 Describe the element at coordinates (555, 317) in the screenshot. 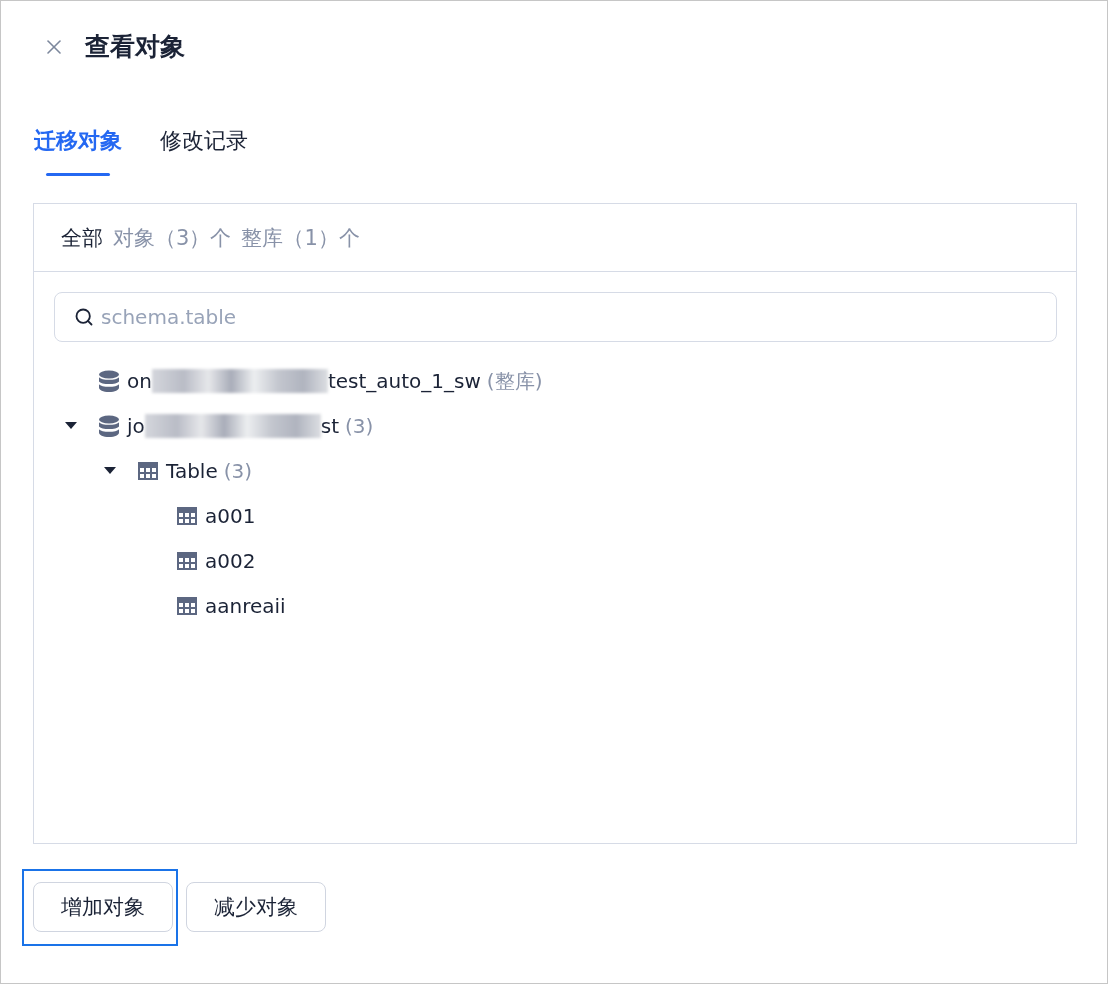

I see `search-field: schema.table` at that location.